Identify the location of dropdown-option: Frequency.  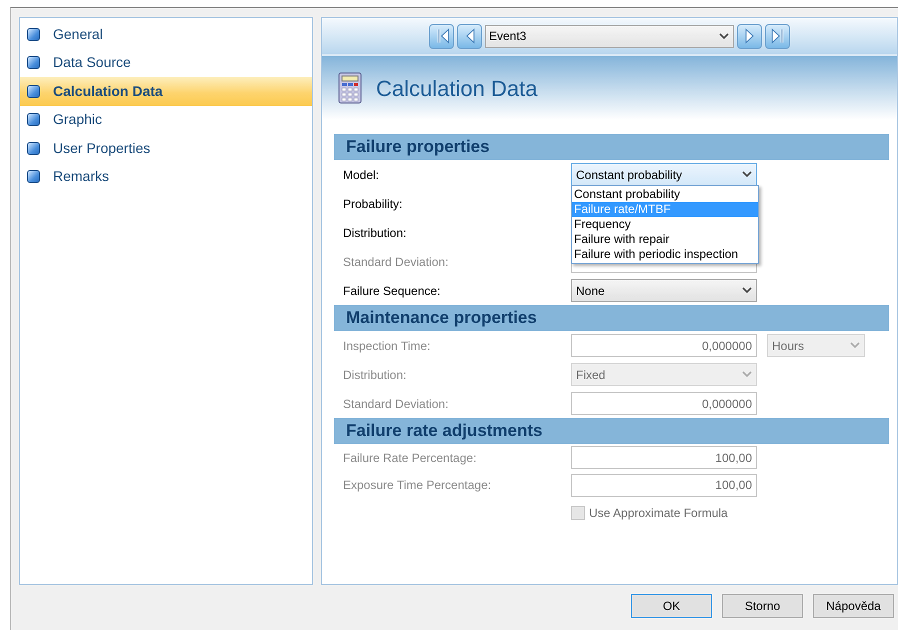
(665, 224).